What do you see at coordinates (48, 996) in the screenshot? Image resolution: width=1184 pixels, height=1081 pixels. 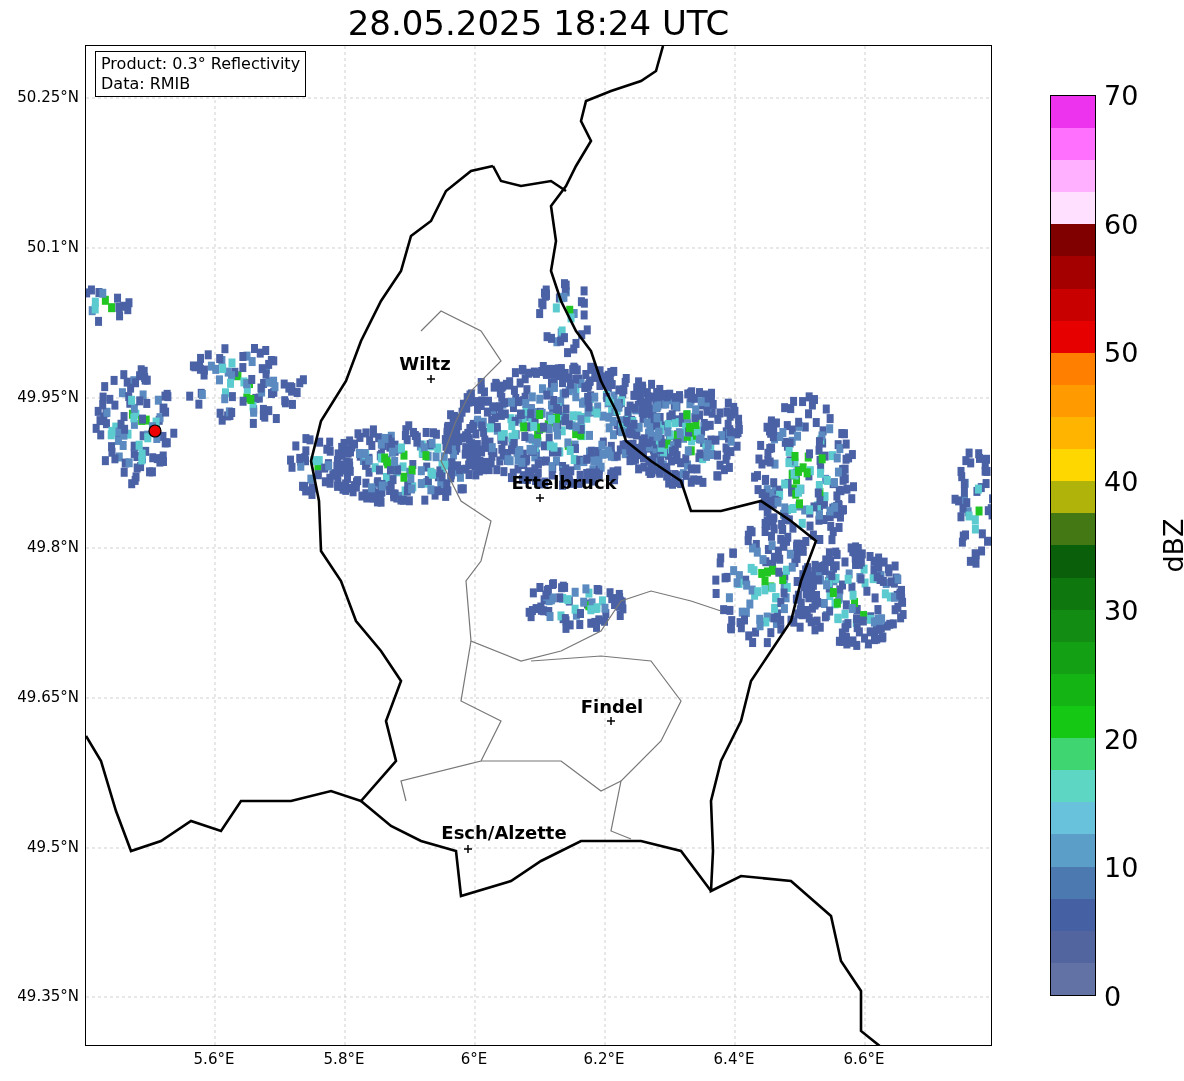 I see `latitude-tick-label: 49.35°N` at bounding box center [48, 996].